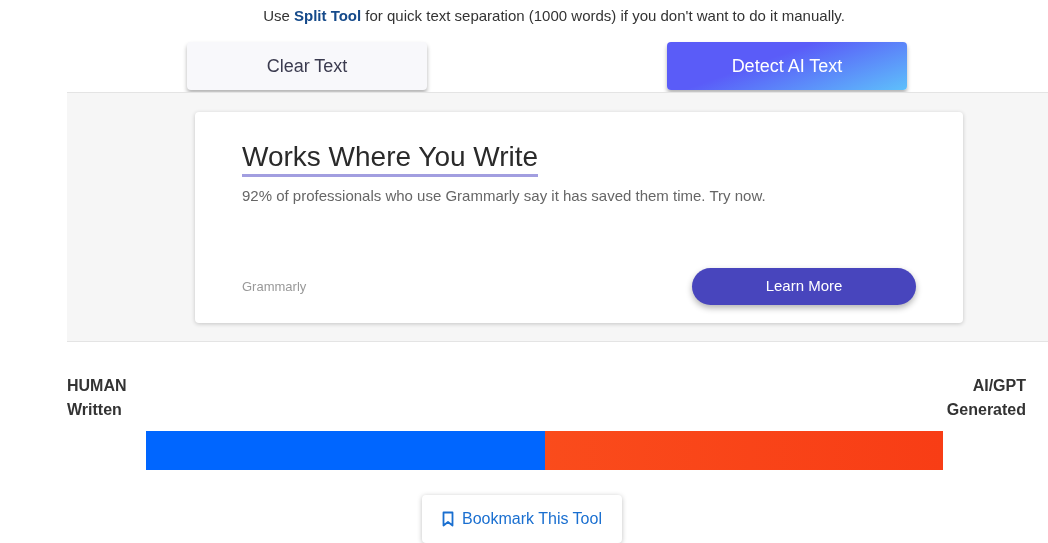  Describe the element at coordinates (504, 196) in the screenshot. I see `ad-text: 92% of professionals who use Grammarly say it has saved them time. Try now.` at that location.